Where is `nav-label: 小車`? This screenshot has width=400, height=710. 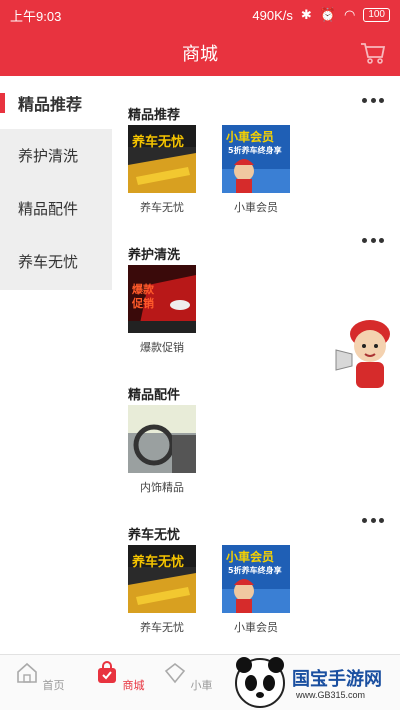
nav-label: 小車 is located at coordinates (201, 686).